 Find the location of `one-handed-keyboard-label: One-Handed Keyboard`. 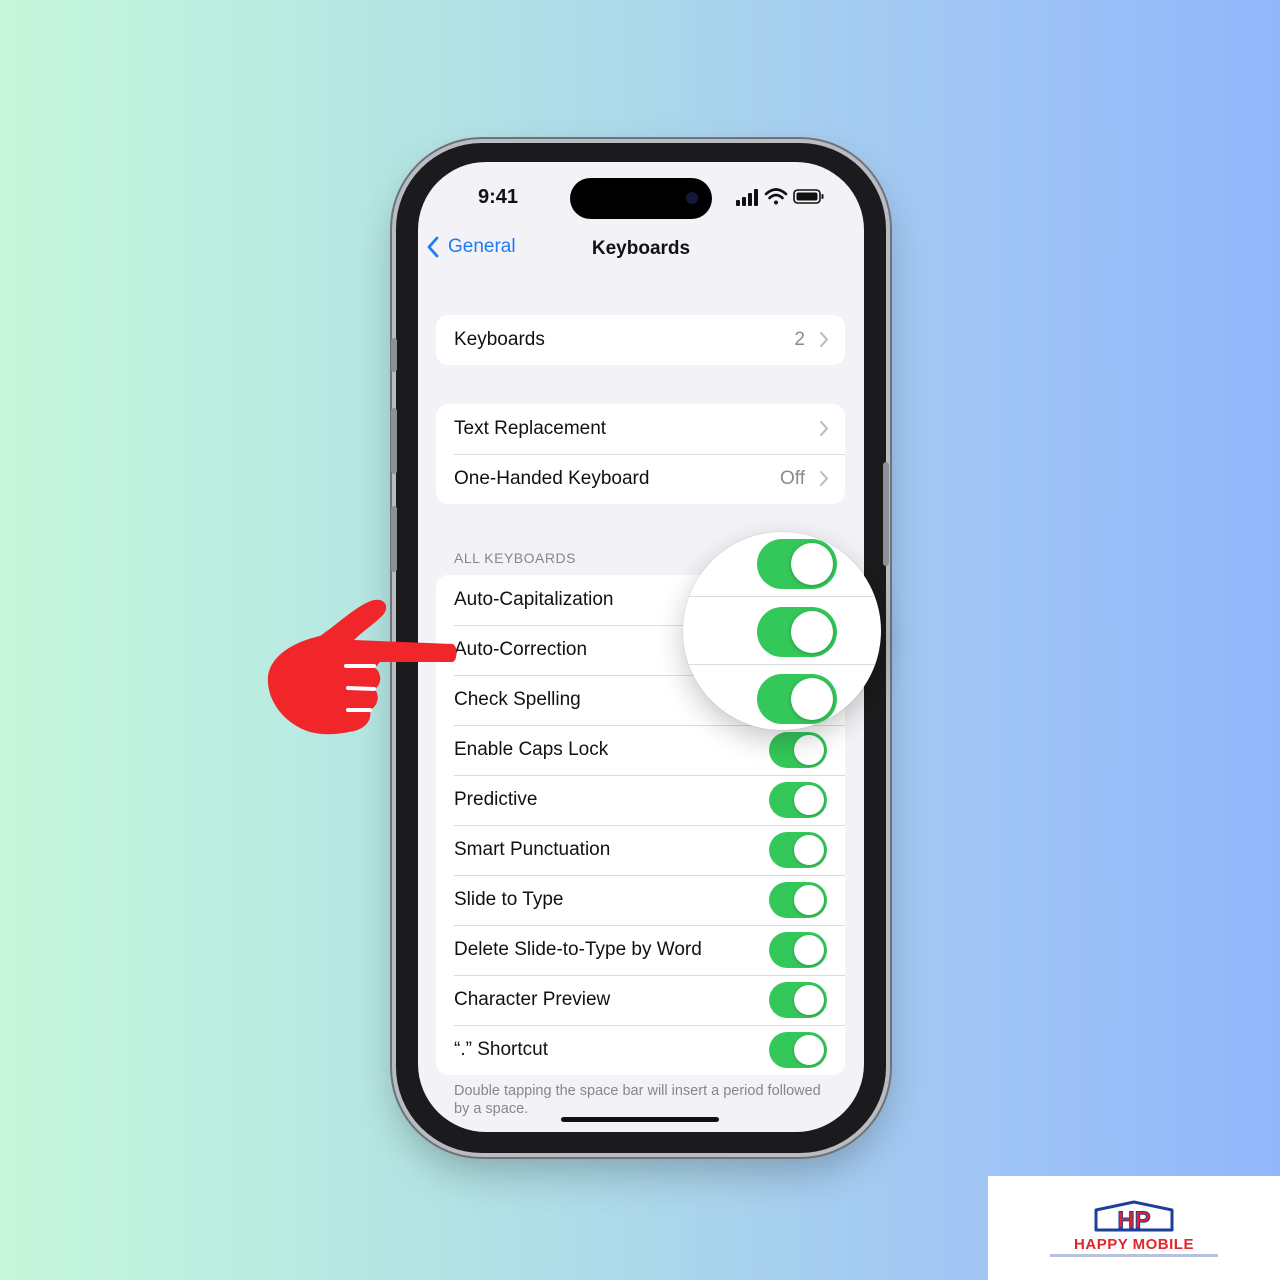

one-handed-keyboard-label: One-Handed Keyboard is located at coordinates (552, 478).